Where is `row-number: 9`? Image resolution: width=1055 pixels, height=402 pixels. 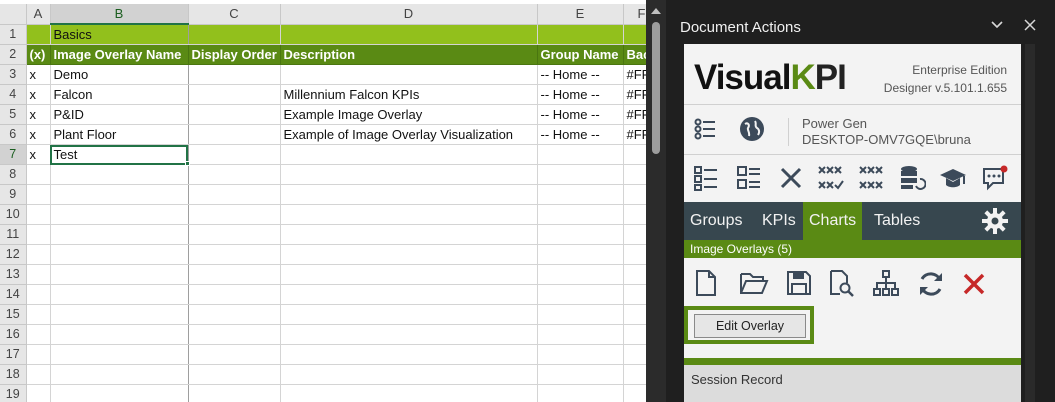
row-number: 9 is located at coordinates (13, 194).